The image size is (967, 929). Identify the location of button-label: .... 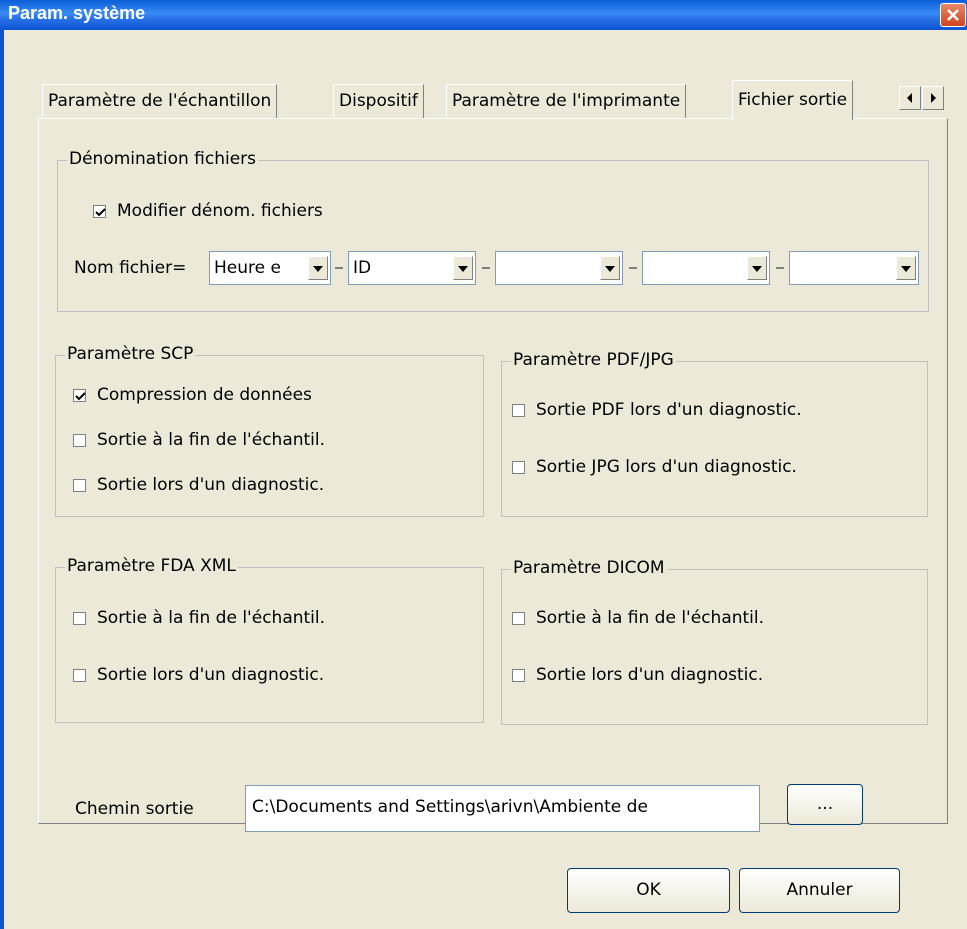
(825, 804).